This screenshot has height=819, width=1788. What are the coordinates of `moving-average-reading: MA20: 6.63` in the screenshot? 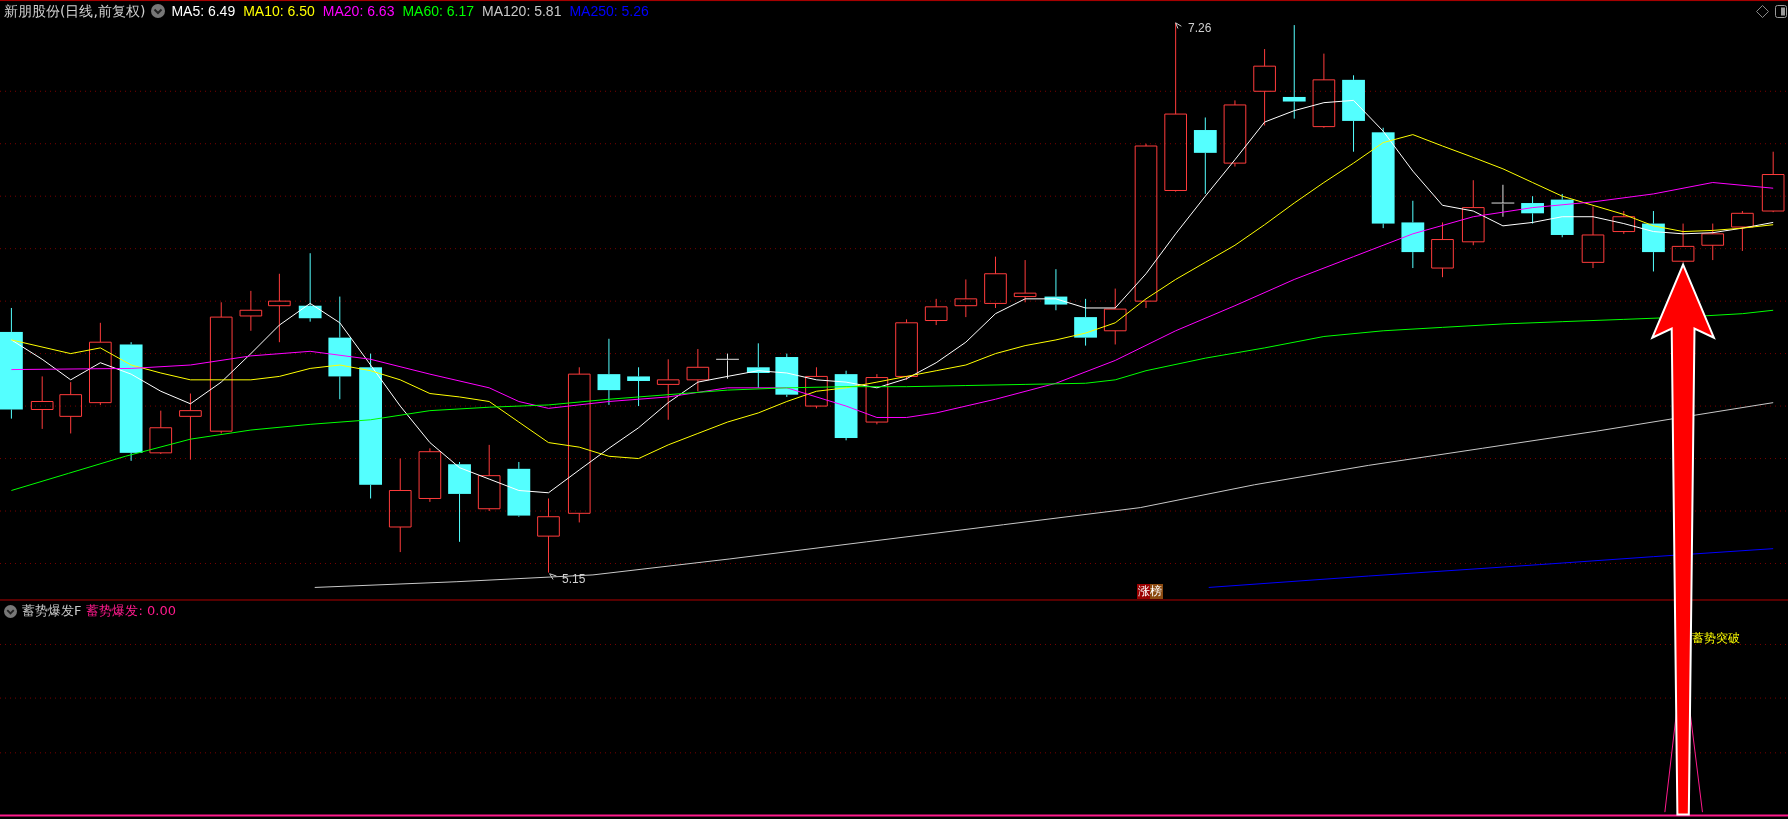 It's located at (358, 11).